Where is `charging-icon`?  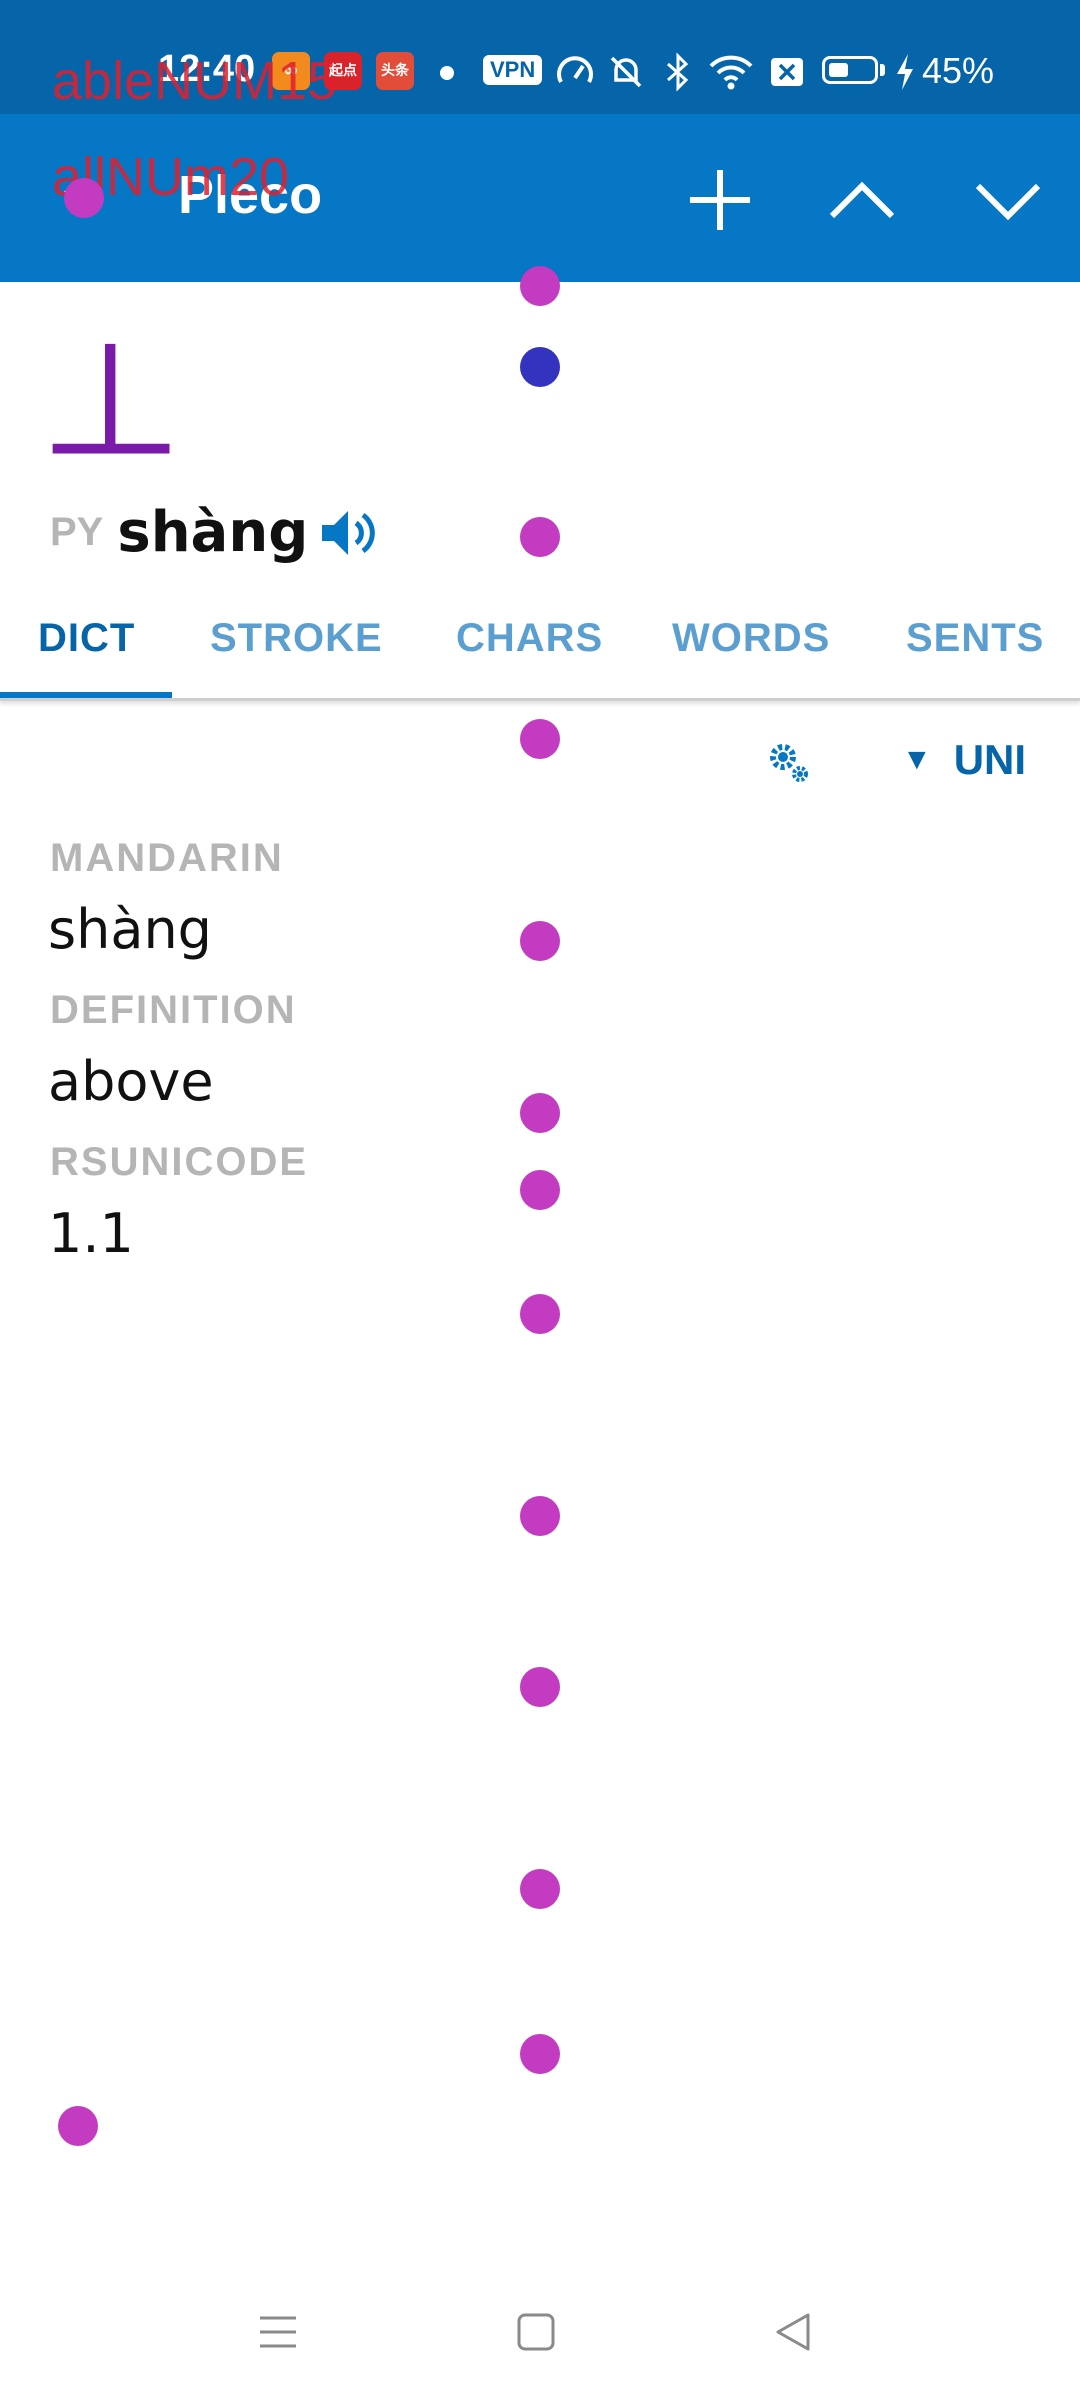 charging-icon is located at coordinates (905, 72).